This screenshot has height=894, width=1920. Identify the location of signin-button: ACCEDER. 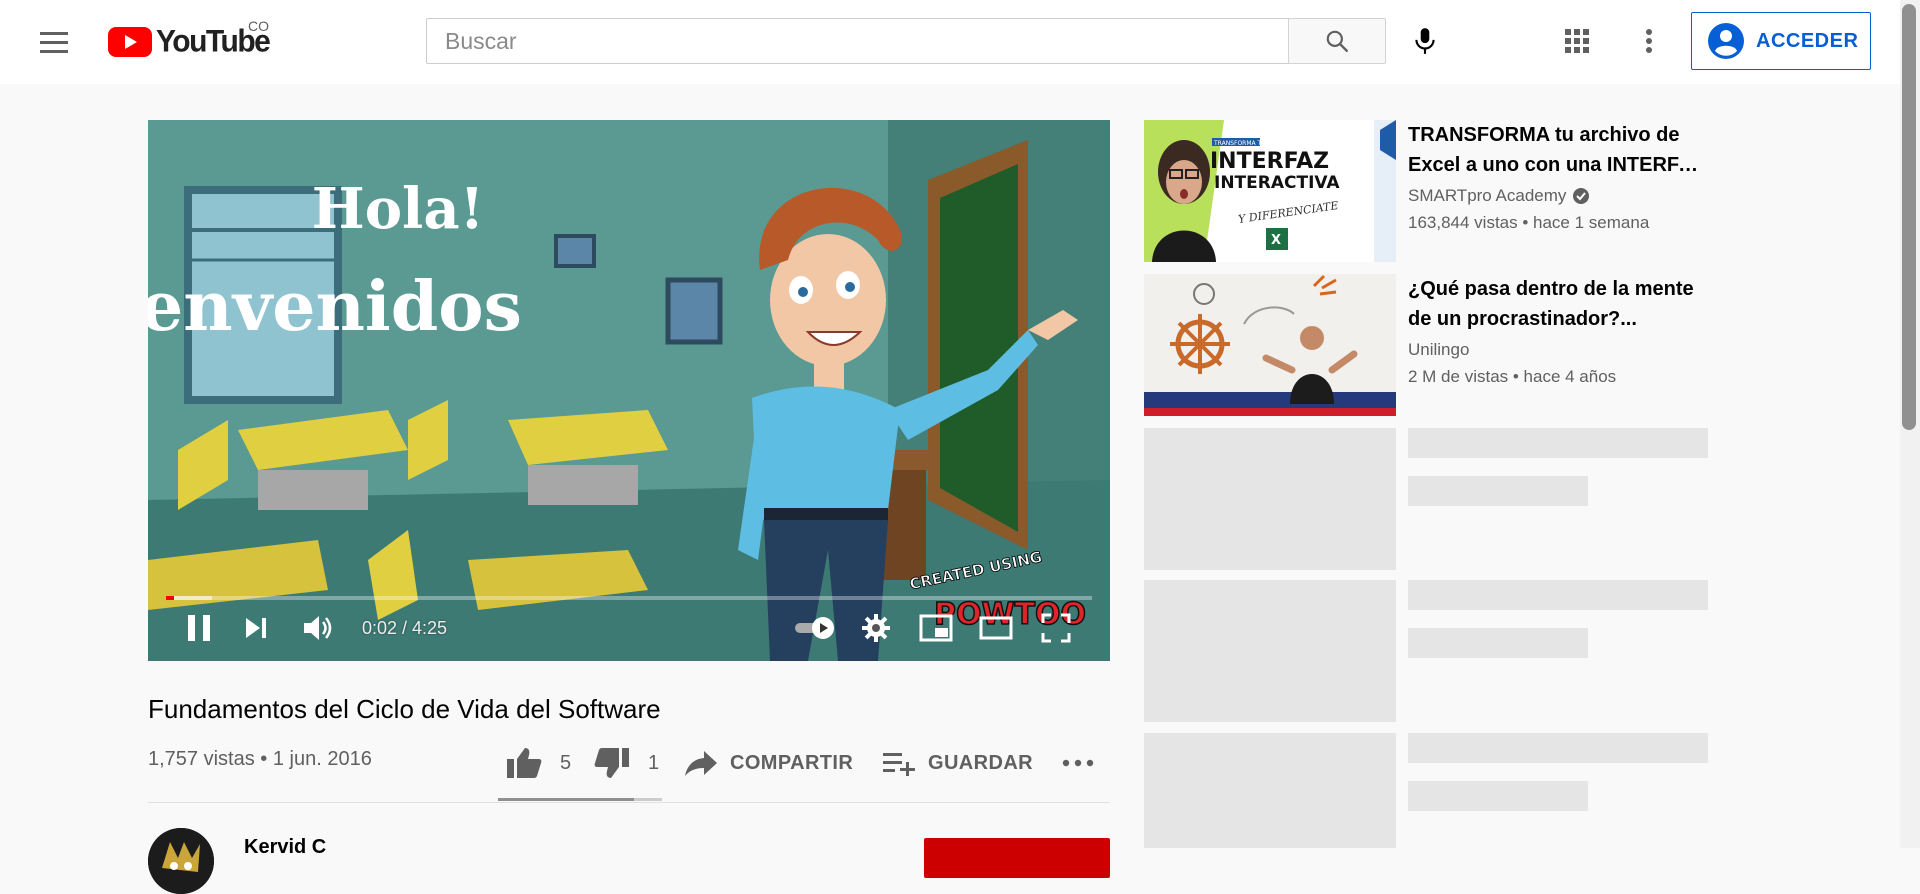
(1781, 41).